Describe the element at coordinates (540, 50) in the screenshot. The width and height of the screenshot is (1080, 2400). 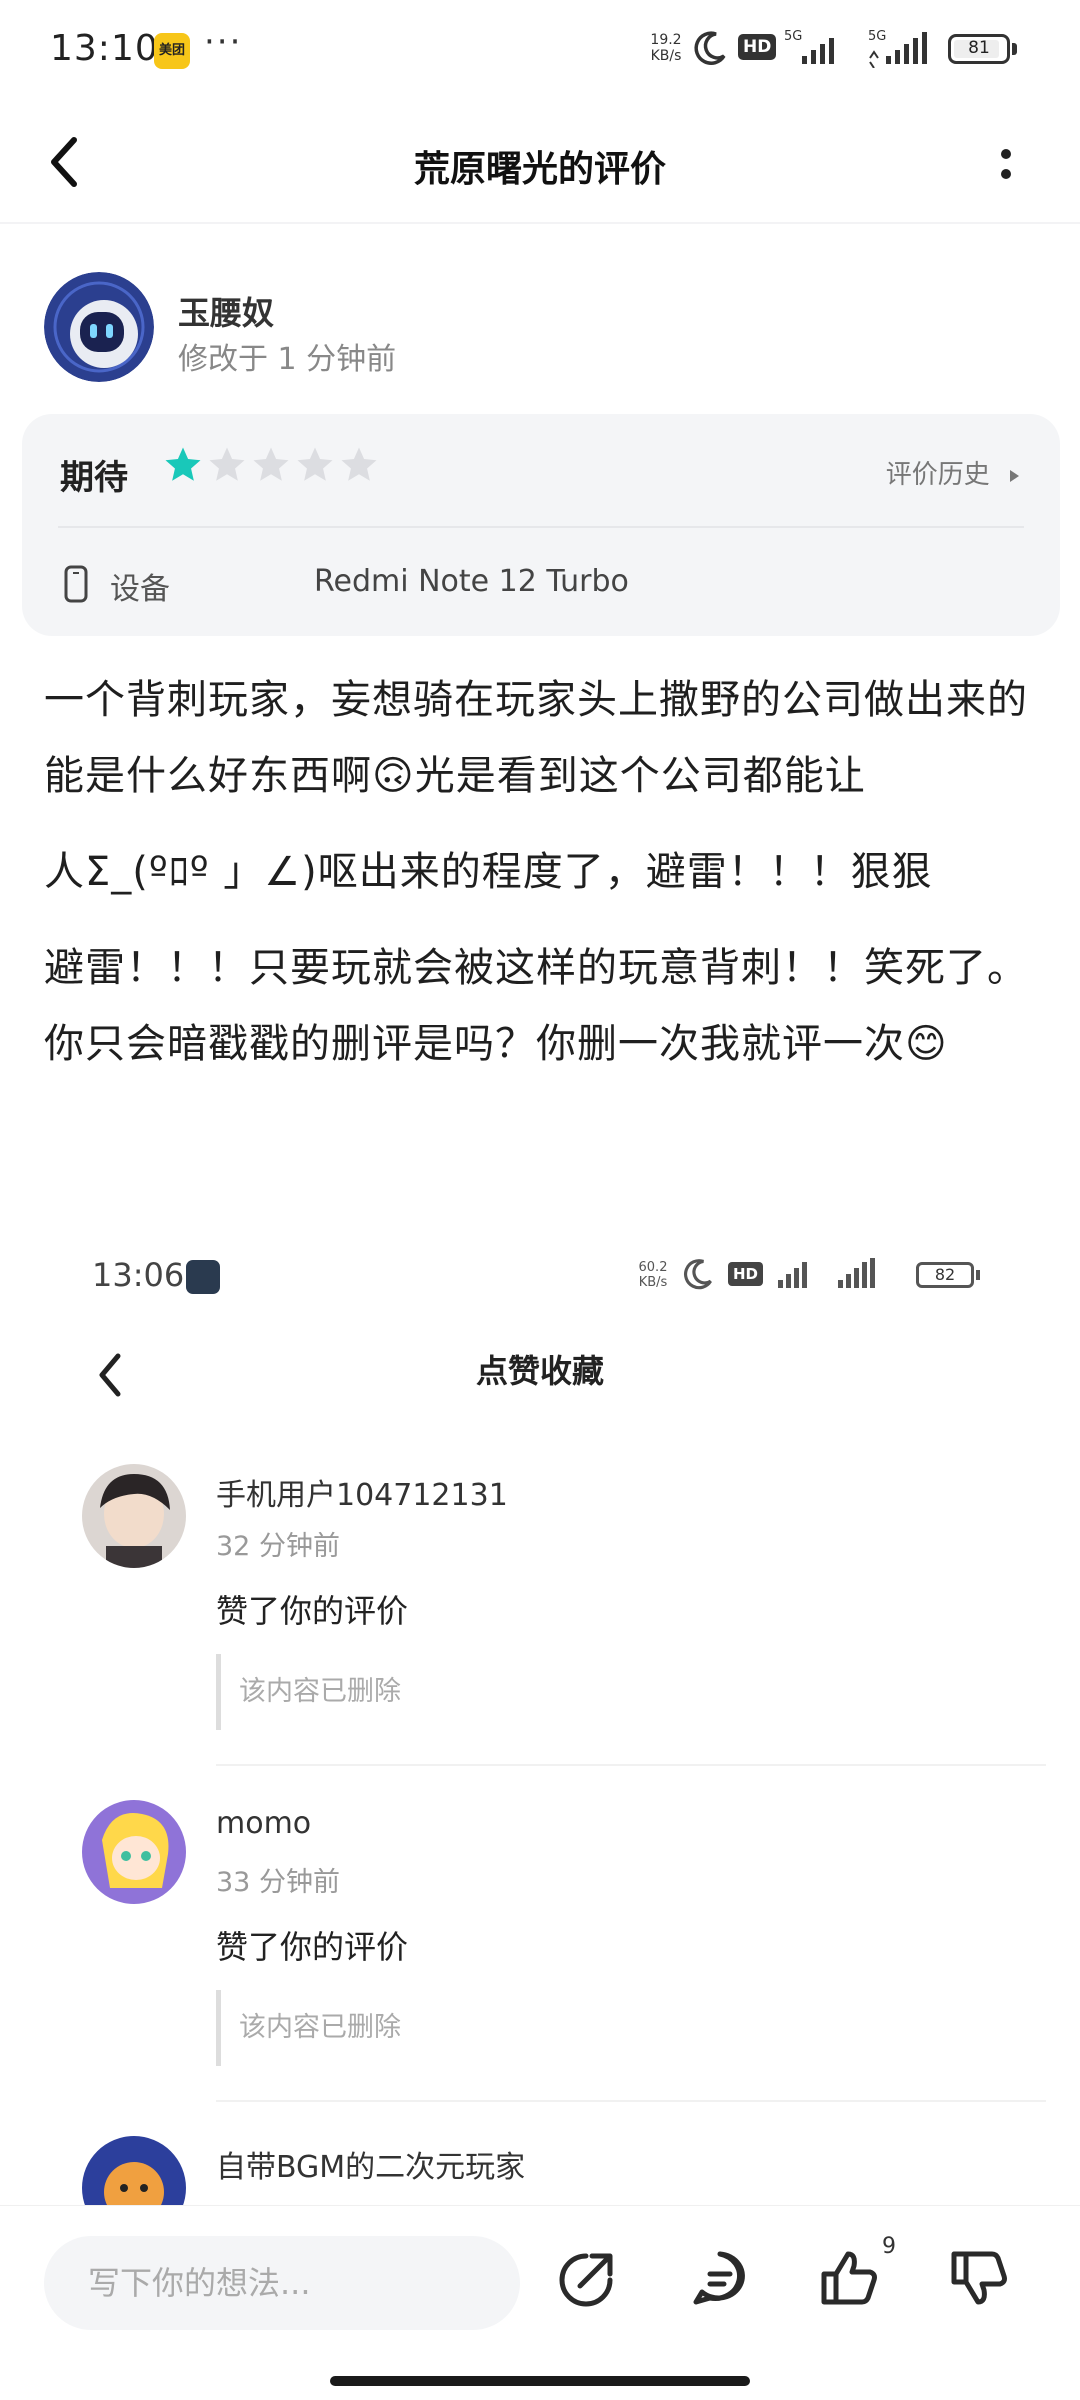
I see `status-bar: 13:10 美团 ··· 19.2 KB/s HD 5G 5G 81` at that location.